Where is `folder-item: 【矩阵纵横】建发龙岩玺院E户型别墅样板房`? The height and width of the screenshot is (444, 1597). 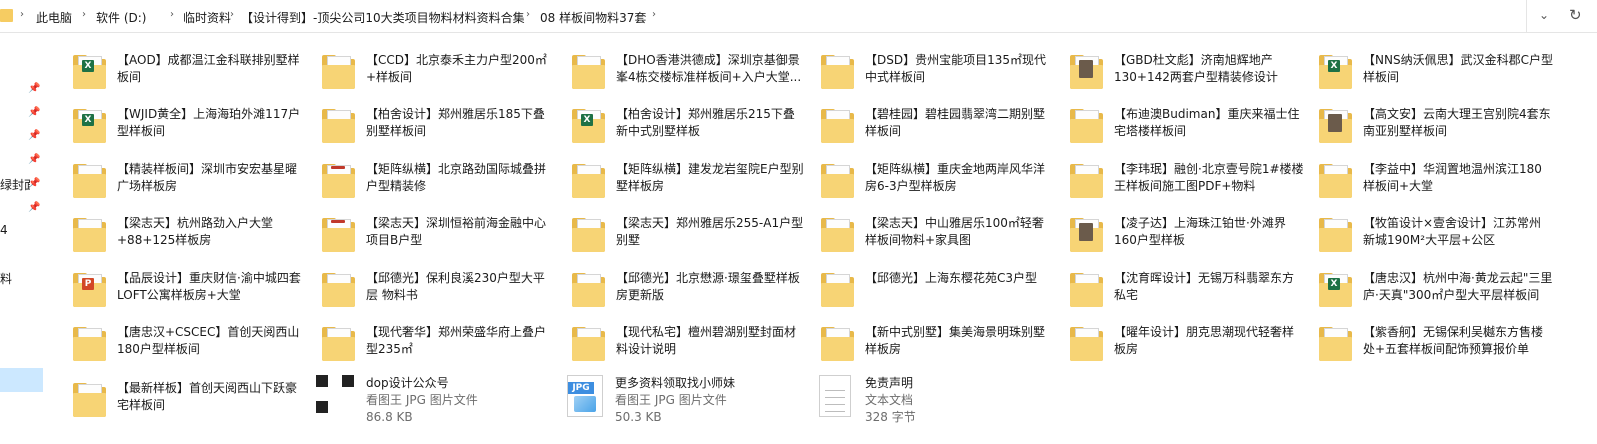
folder-item: 【矩阵纵横】建发龙岩玺院E户型别墅样板房 is located at coordinates (691, 184).